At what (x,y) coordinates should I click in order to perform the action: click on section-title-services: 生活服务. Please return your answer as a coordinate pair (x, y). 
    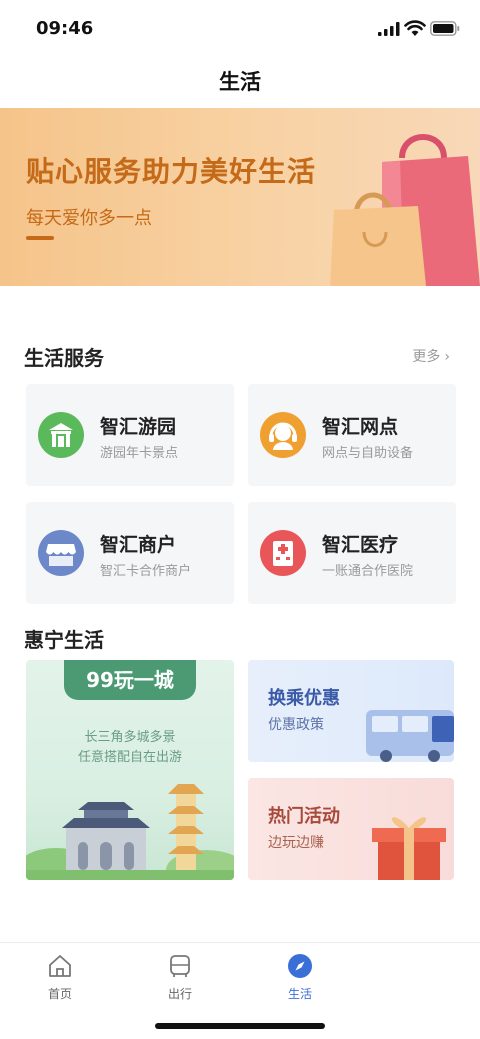
    Looking at the image, I should click on (64, 358).